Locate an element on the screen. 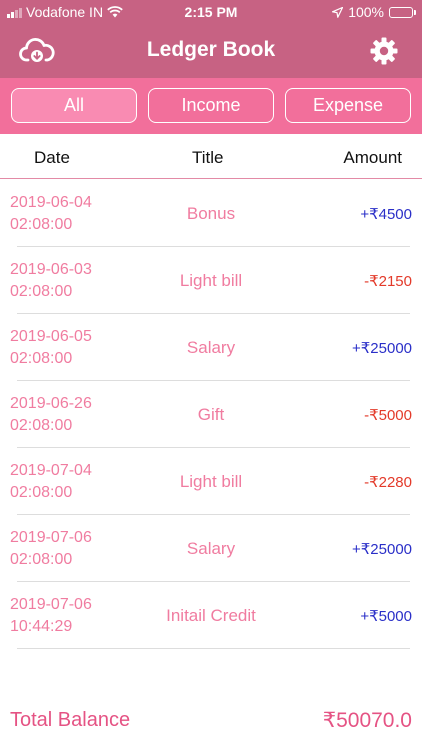 The width and height of the screenshot is (422, 750). row-time: 10:44:29 is located at coordinates (41, 626).